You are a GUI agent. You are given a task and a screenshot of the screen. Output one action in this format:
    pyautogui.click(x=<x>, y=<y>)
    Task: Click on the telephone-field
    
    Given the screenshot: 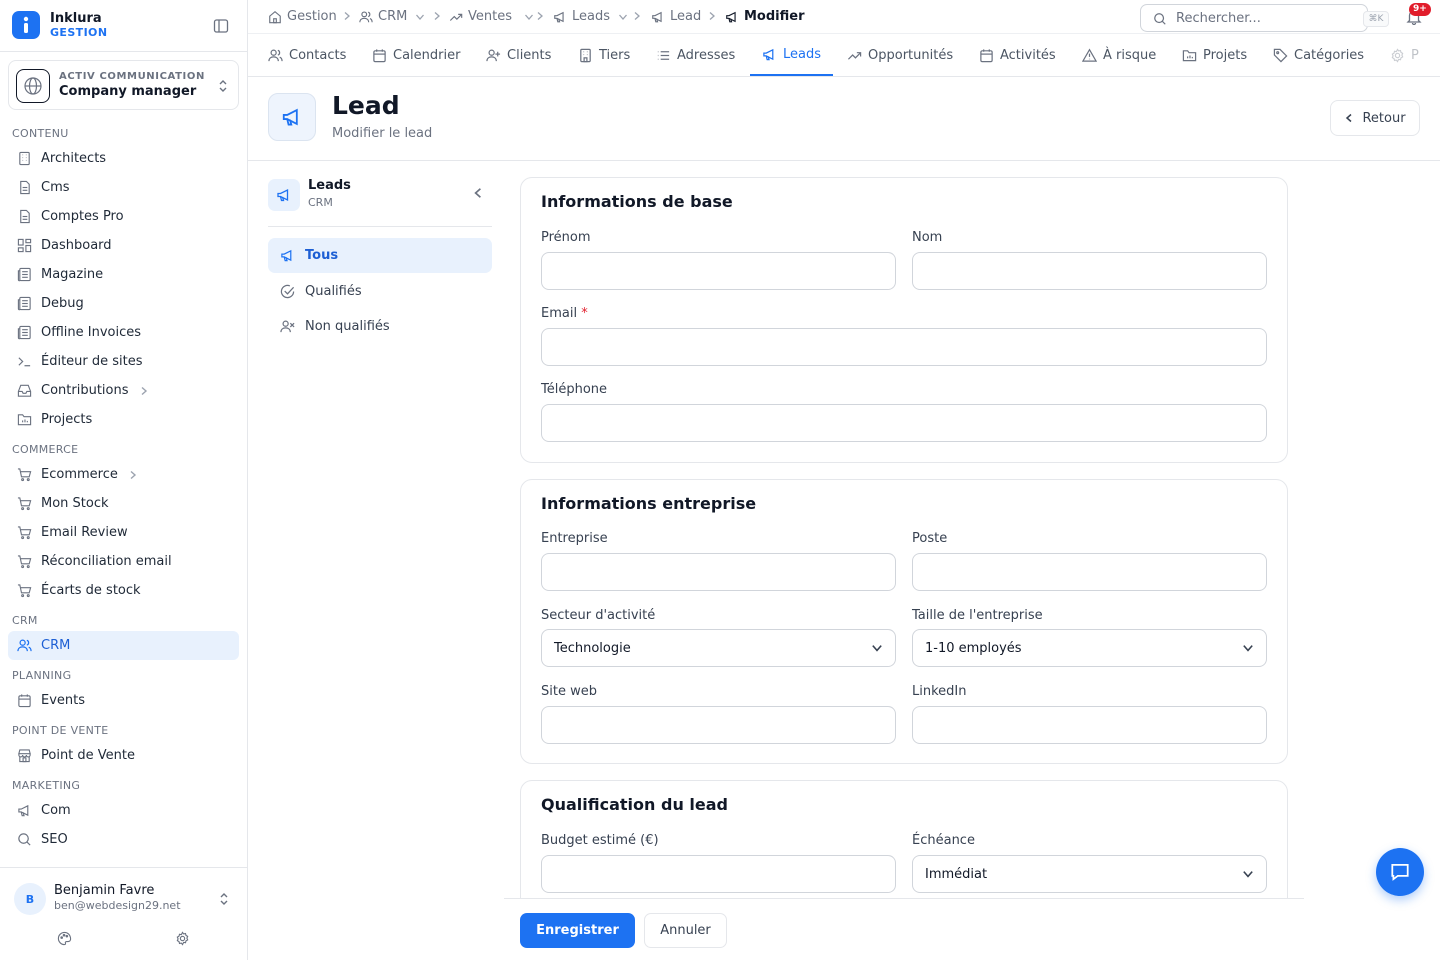 What is the action you would take?
    pyautogui.click(x=904, y=423)
    